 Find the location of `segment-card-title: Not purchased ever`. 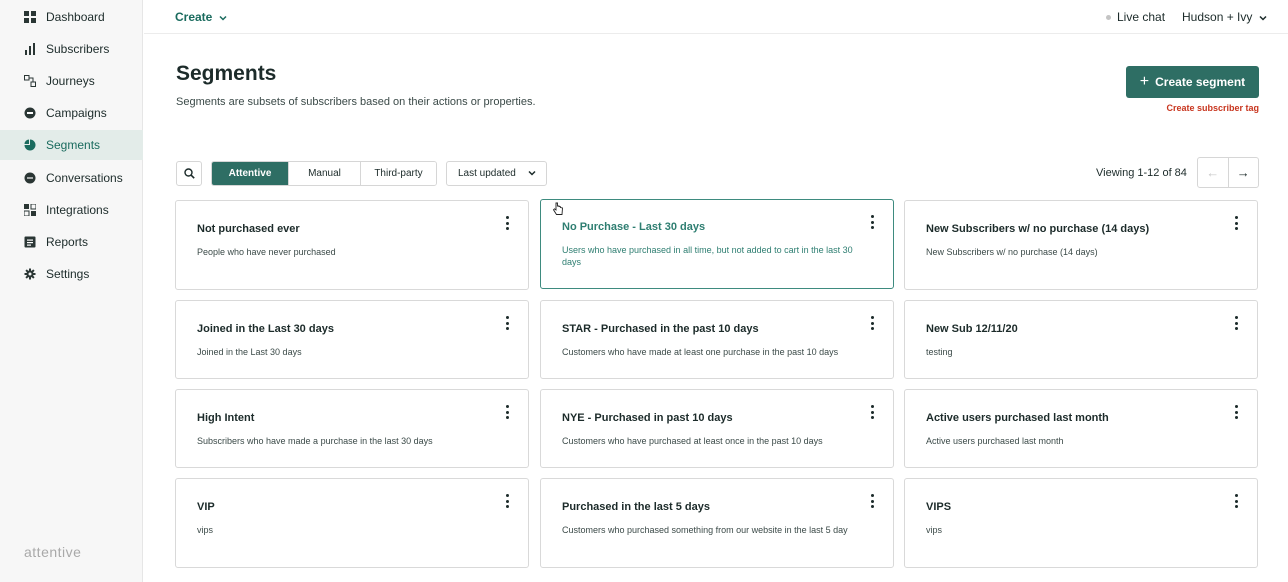

segment-card-title: Not purchased ever is located at coordinates (248, 229).